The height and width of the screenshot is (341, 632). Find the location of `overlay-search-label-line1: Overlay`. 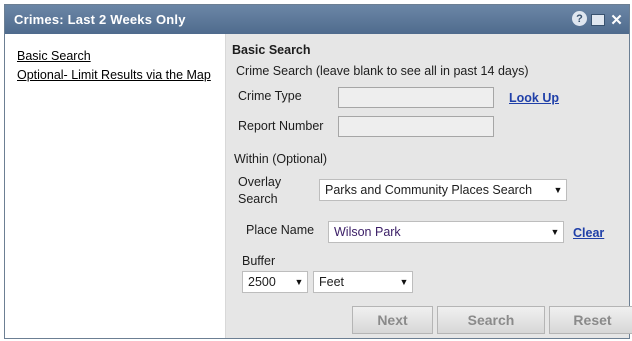

overlay-search-label-line1: Overlay is located at coordinates (260, 182).